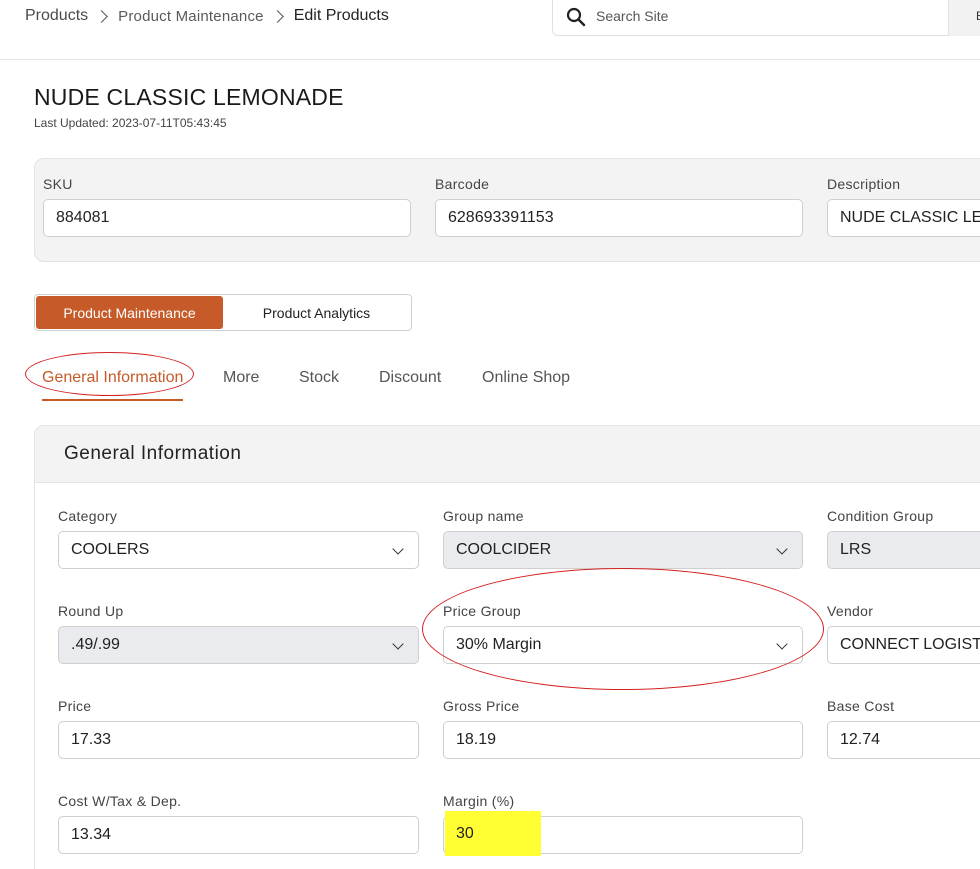 The image size is (980, 869). What do you see at coordinates (526, 378) in the screenshot?
I see `tab-online-shop: Online Shop` at bounding box center [526, 378].